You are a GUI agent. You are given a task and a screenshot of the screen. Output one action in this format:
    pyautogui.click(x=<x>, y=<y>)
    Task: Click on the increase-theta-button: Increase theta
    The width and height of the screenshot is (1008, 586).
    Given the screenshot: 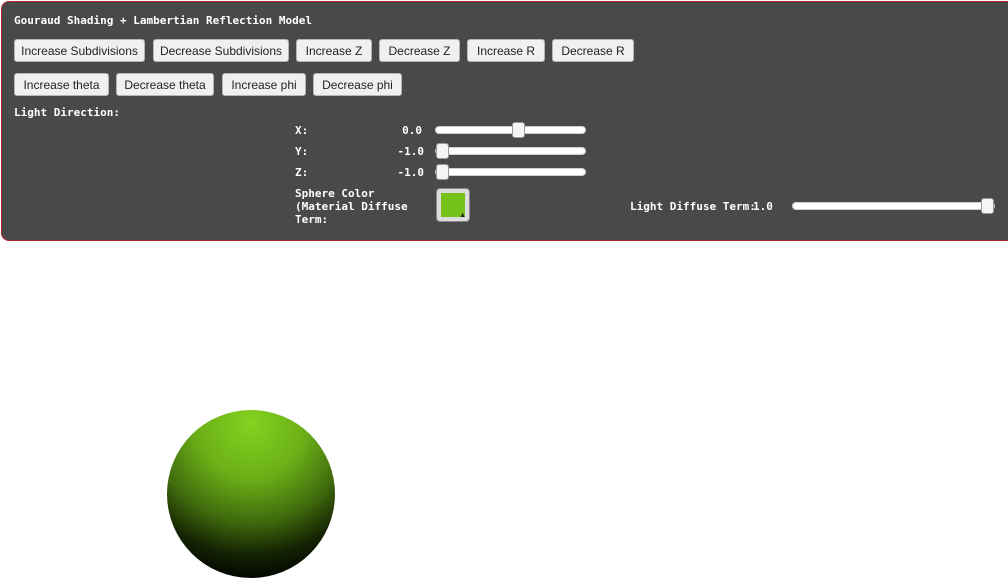 What is the action you would take?
    pyautogui.click(x=61, y=84)
    